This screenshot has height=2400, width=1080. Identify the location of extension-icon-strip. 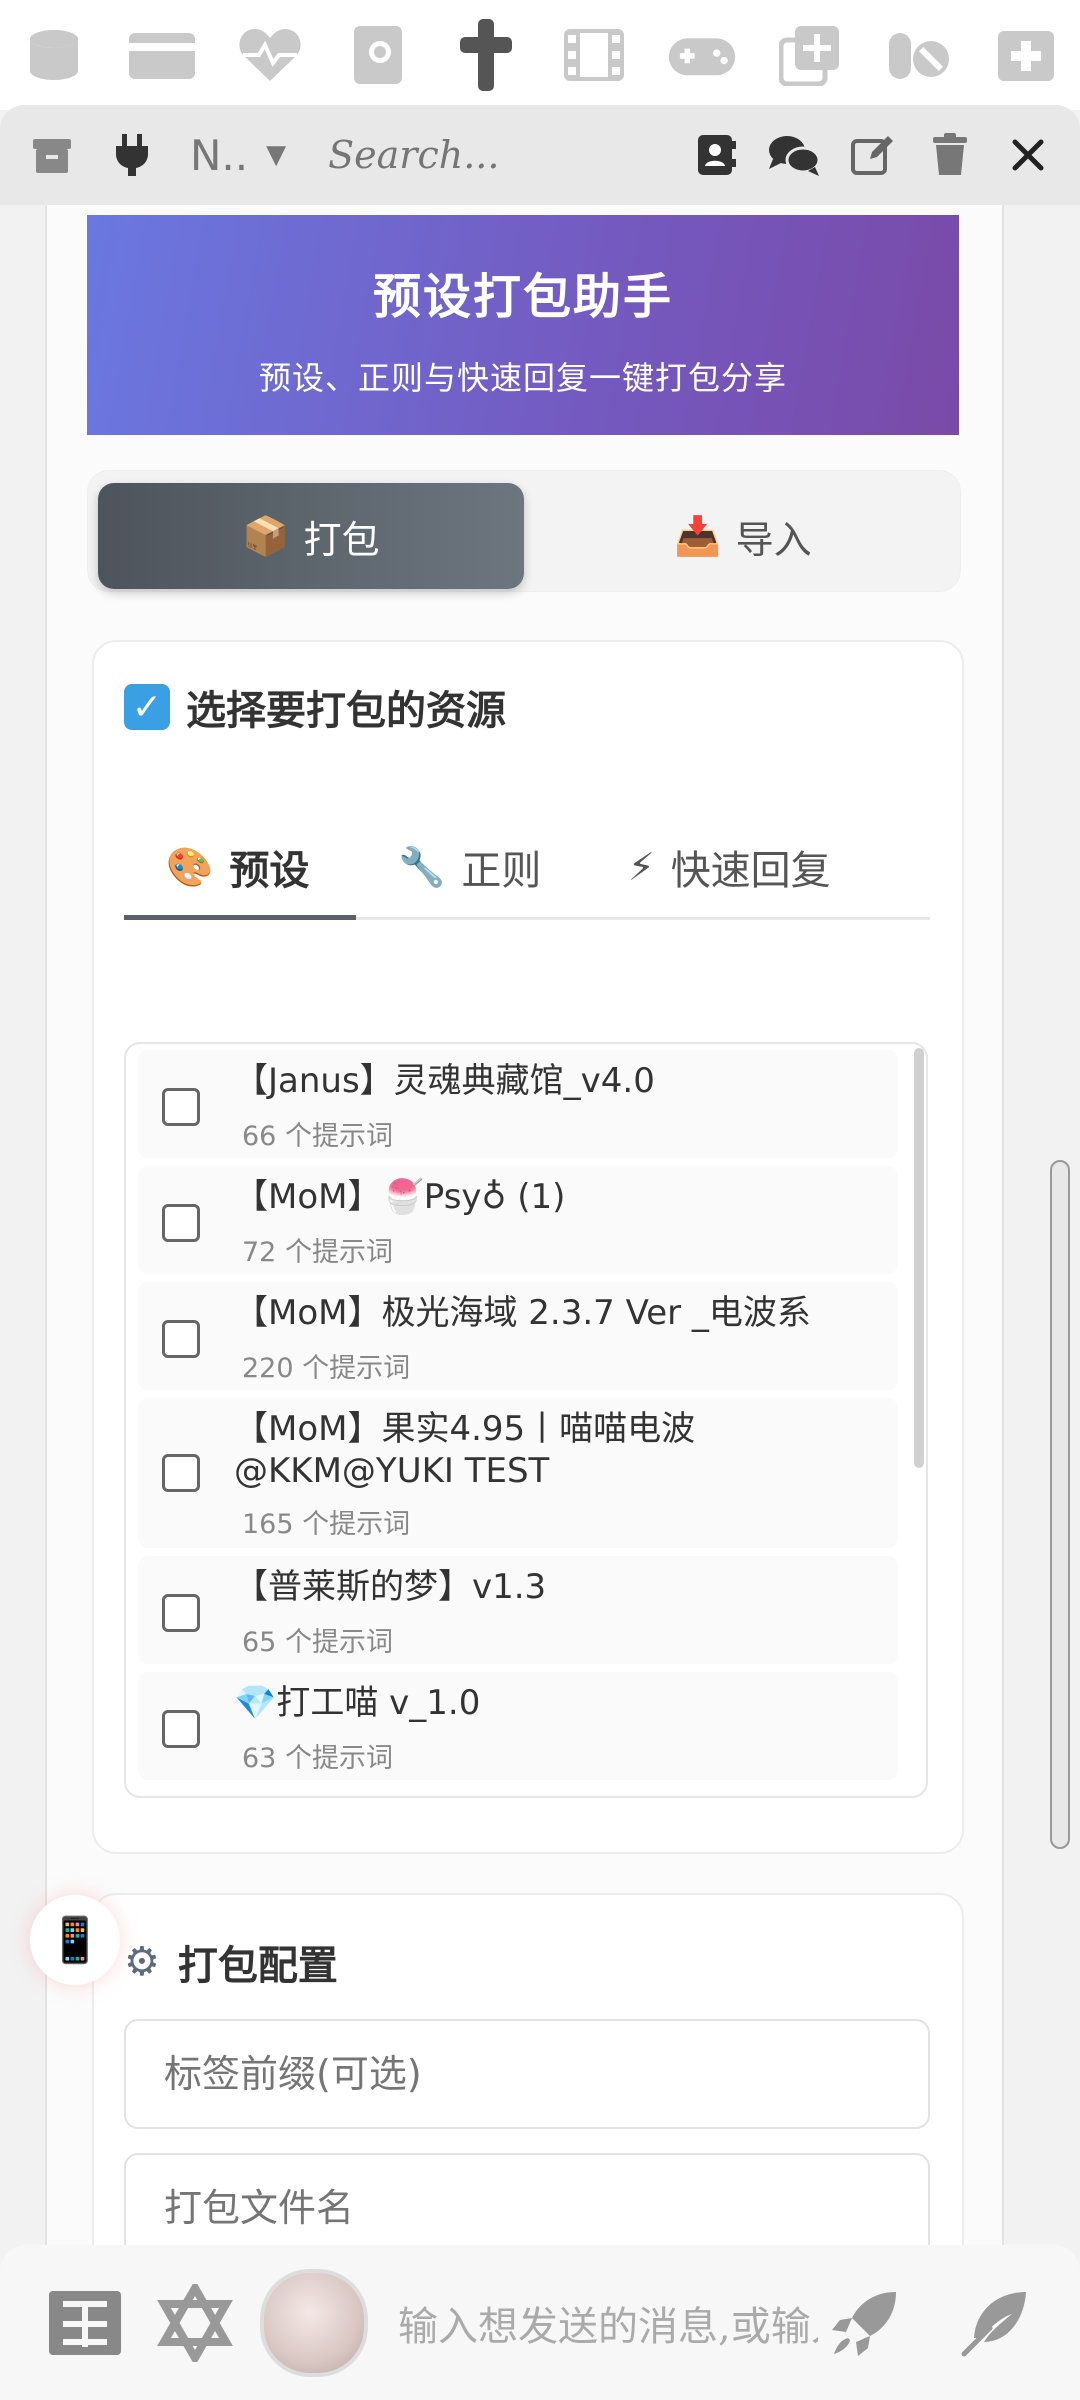
(540, 55).